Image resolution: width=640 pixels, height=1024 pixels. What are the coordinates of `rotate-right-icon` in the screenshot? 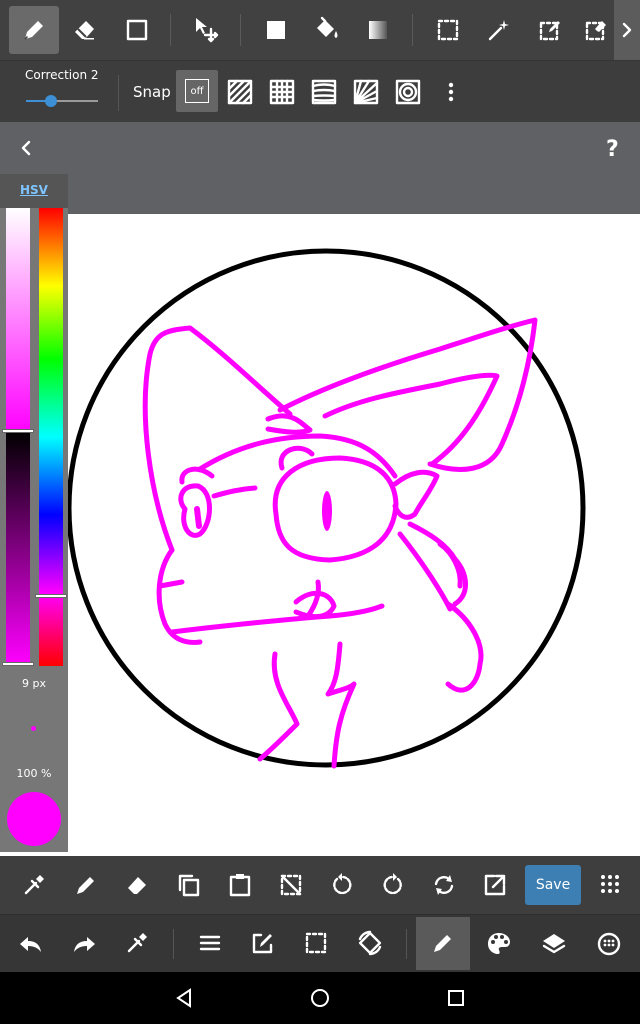 It's located at (392, 884).